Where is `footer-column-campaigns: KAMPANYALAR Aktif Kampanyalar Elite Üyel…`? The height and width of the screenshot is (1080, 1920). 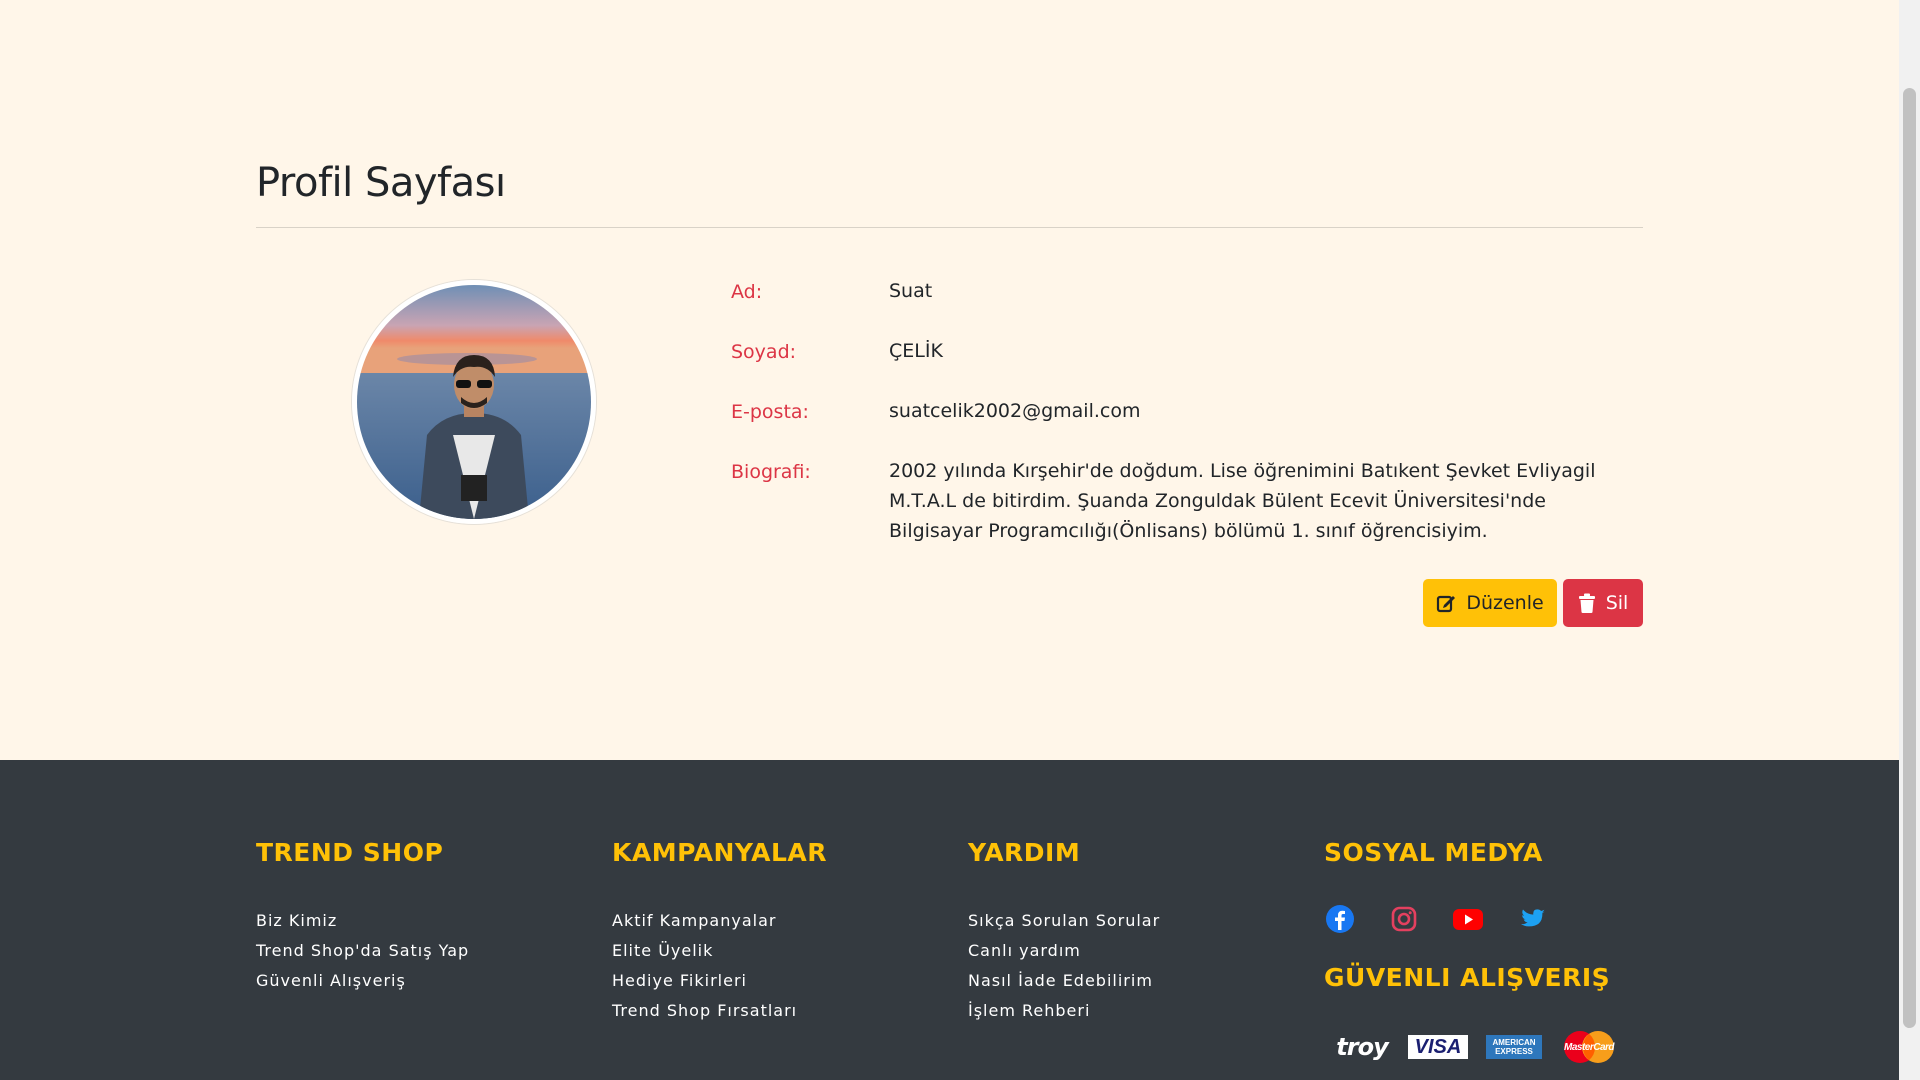
footer-column-campaigns: KAMPANYALAR Aktif Kampanyalar Elite Üyel… is located at coordinates (719, 929).